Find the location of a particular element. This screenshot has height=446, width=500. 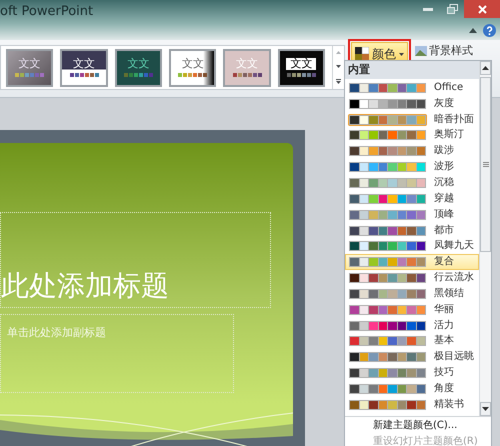

color-theme-item: 灰度 is located at coordinates (412, 104).